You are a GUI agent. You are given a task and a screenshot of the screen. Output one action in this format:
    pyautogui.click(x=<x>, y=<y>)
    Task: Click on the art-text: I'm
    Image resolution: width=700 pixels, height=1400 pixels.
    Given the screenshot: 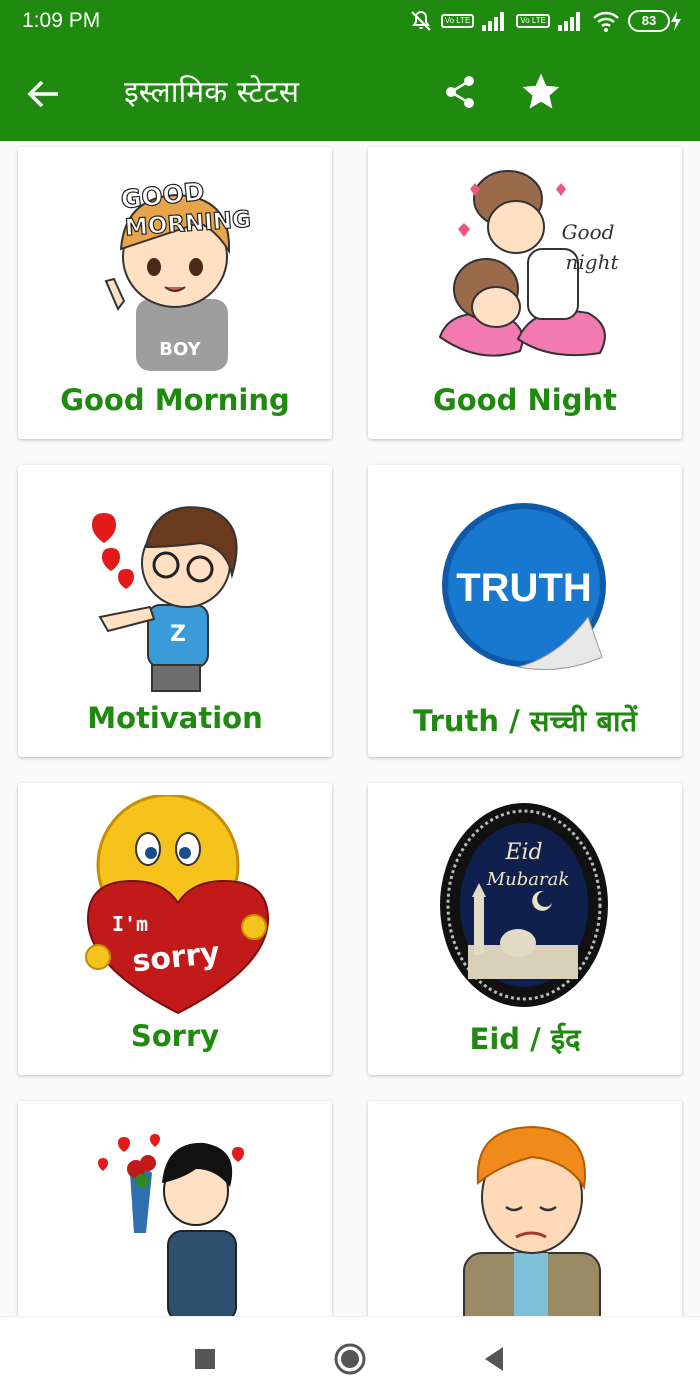 What is the action you would take?
    pyautogui.click(x=130, y=924)
    